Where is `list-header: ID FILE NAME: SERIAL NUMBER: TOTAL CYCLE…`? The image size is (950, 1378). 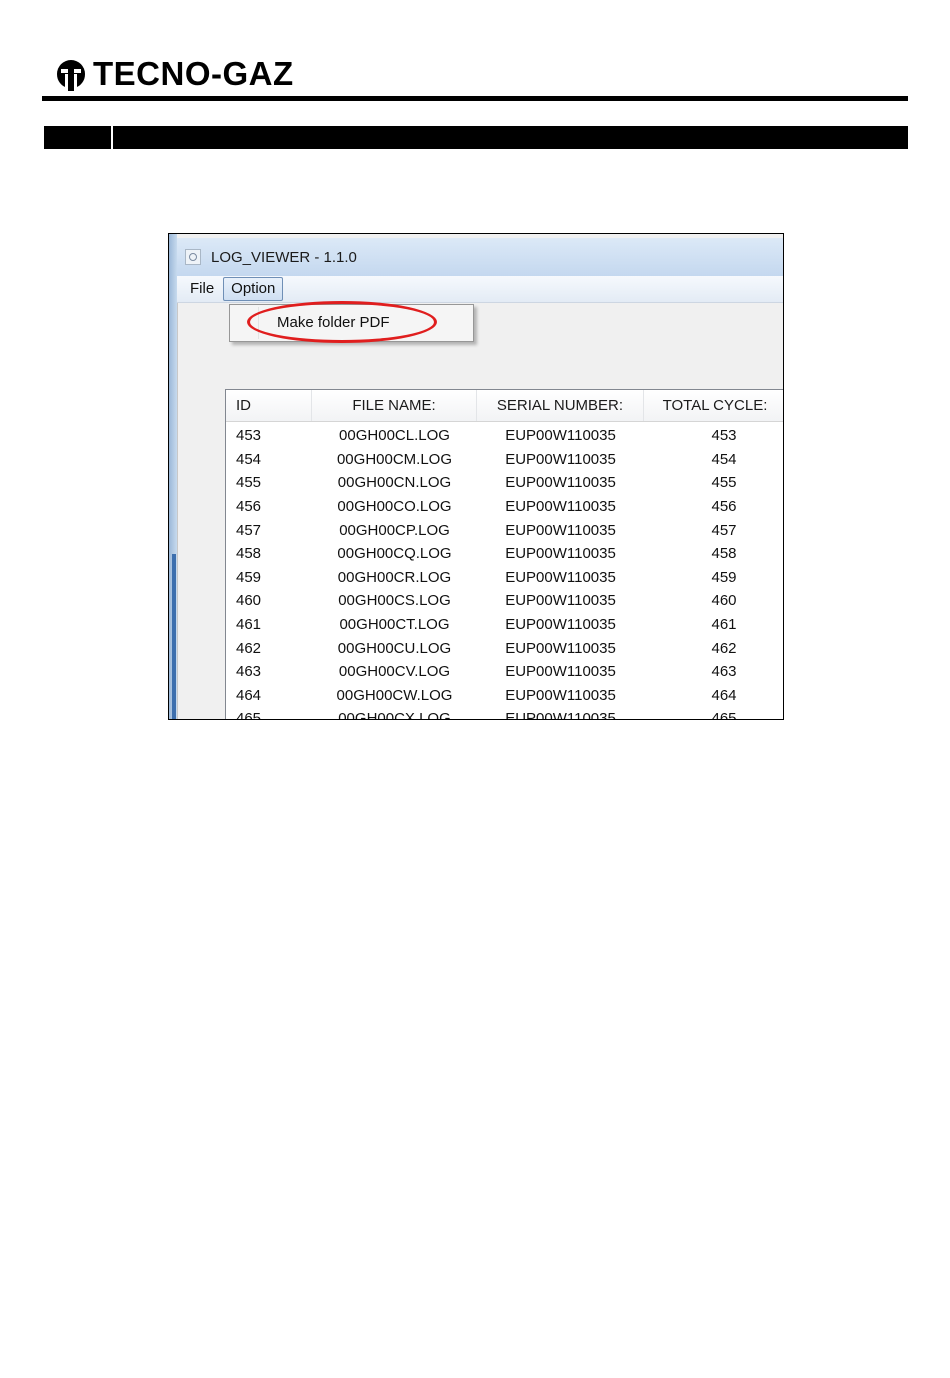
list-header: ID FILE NAME: SERIAL NUMBER: TOTAL CYCLE… is located at coordinates (504, 406).